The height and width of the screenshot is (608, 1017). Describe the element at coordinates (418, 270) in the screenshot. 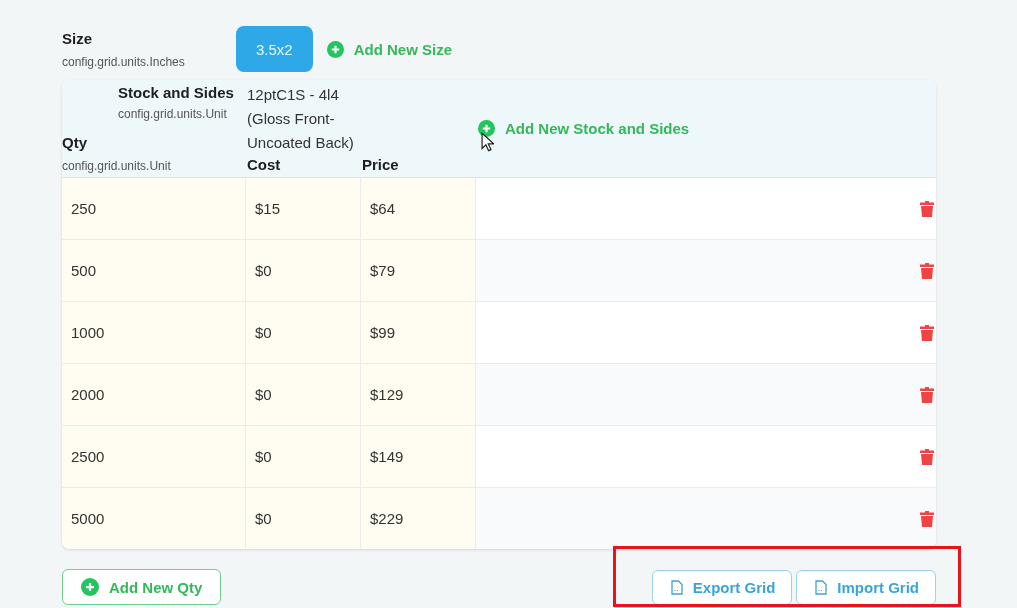

I see `table-cell: $79` at that location.